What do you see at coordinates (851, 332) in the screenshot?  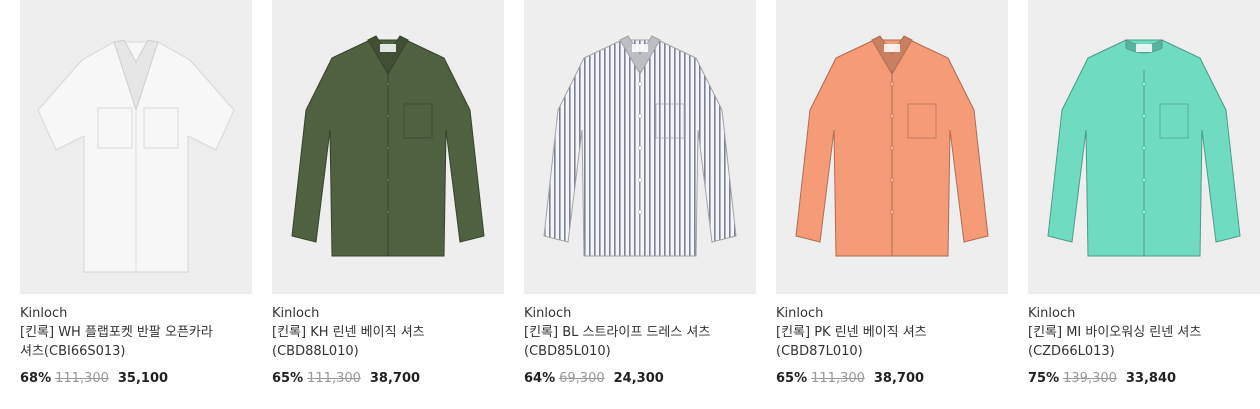 I see `product-name-line1: [킨록] PK 린넨 베이직 셔츠` at bounding box center [851, 332].